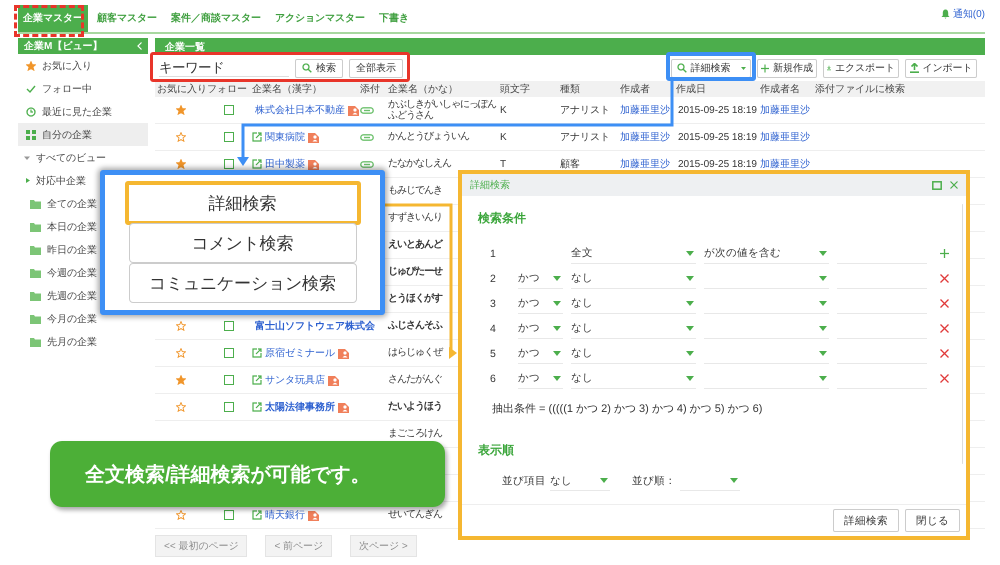 Image resolution: width=1000 pixels, height=565 pixels. I want to click on company-name-link: 太陽法律事務所, so click(300, 407).